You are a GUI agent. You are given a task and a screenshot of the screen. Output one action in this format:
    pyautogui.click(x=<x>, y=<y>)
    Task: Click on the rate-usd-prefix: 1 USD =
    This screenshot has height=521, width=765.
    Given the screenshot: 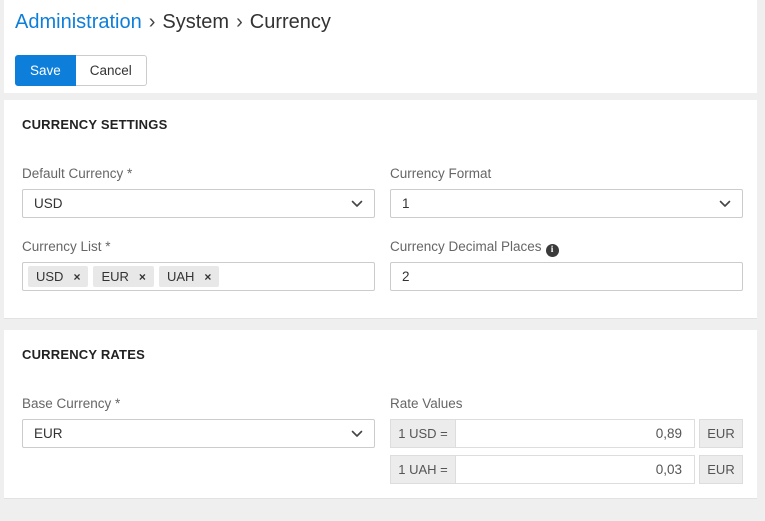 What is the action you would take?
    pyautogui.click(x=423, y=433)
    